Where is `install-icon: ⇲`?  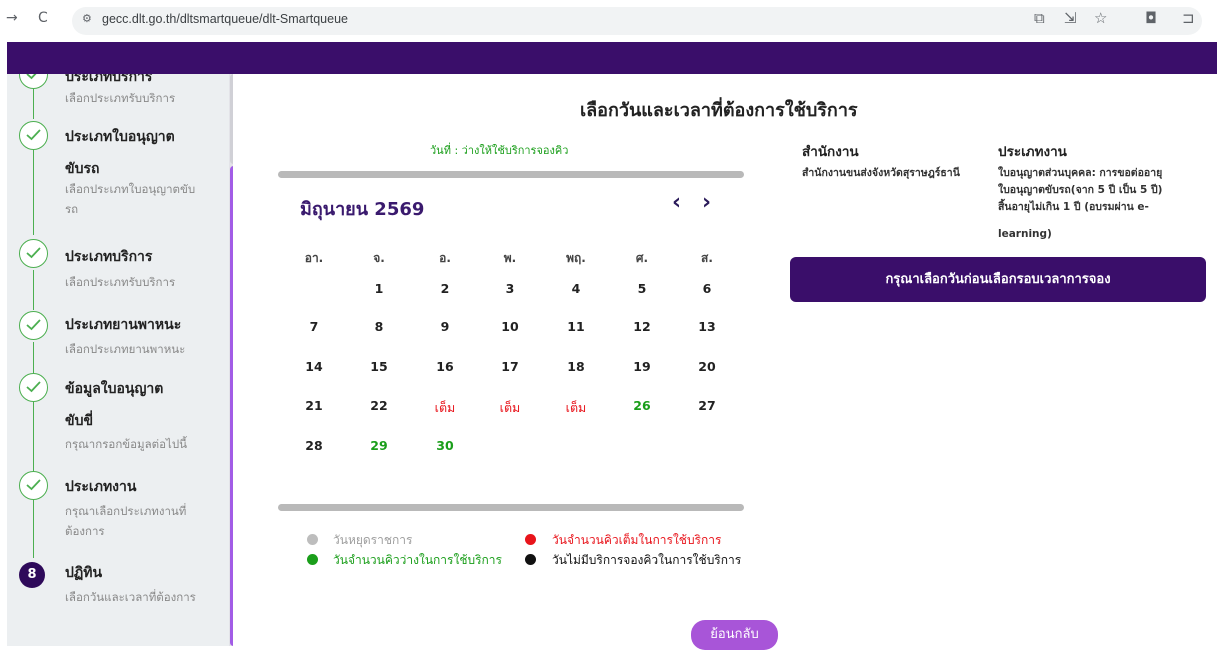
install-icon: ⇲ is located at coordinates (1070, 18).